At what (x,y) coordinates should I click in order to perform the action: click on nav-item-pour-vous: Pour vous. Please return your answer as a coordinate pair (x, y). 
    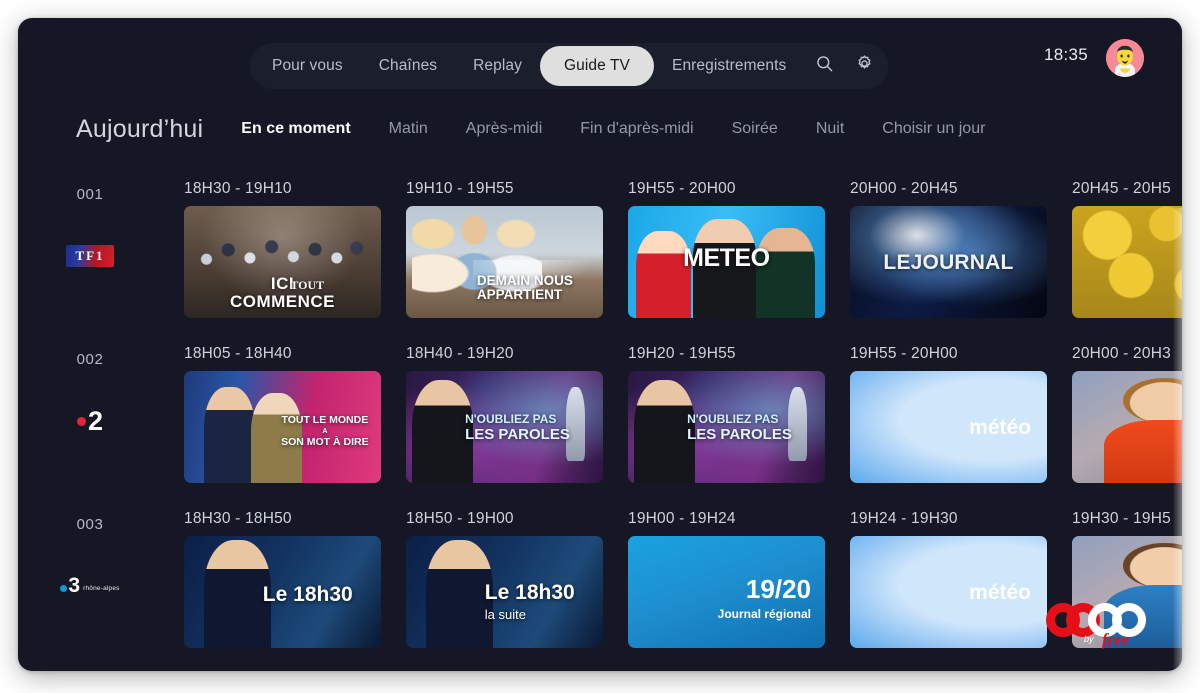
    Looking at the image, I should click on (307, 66).